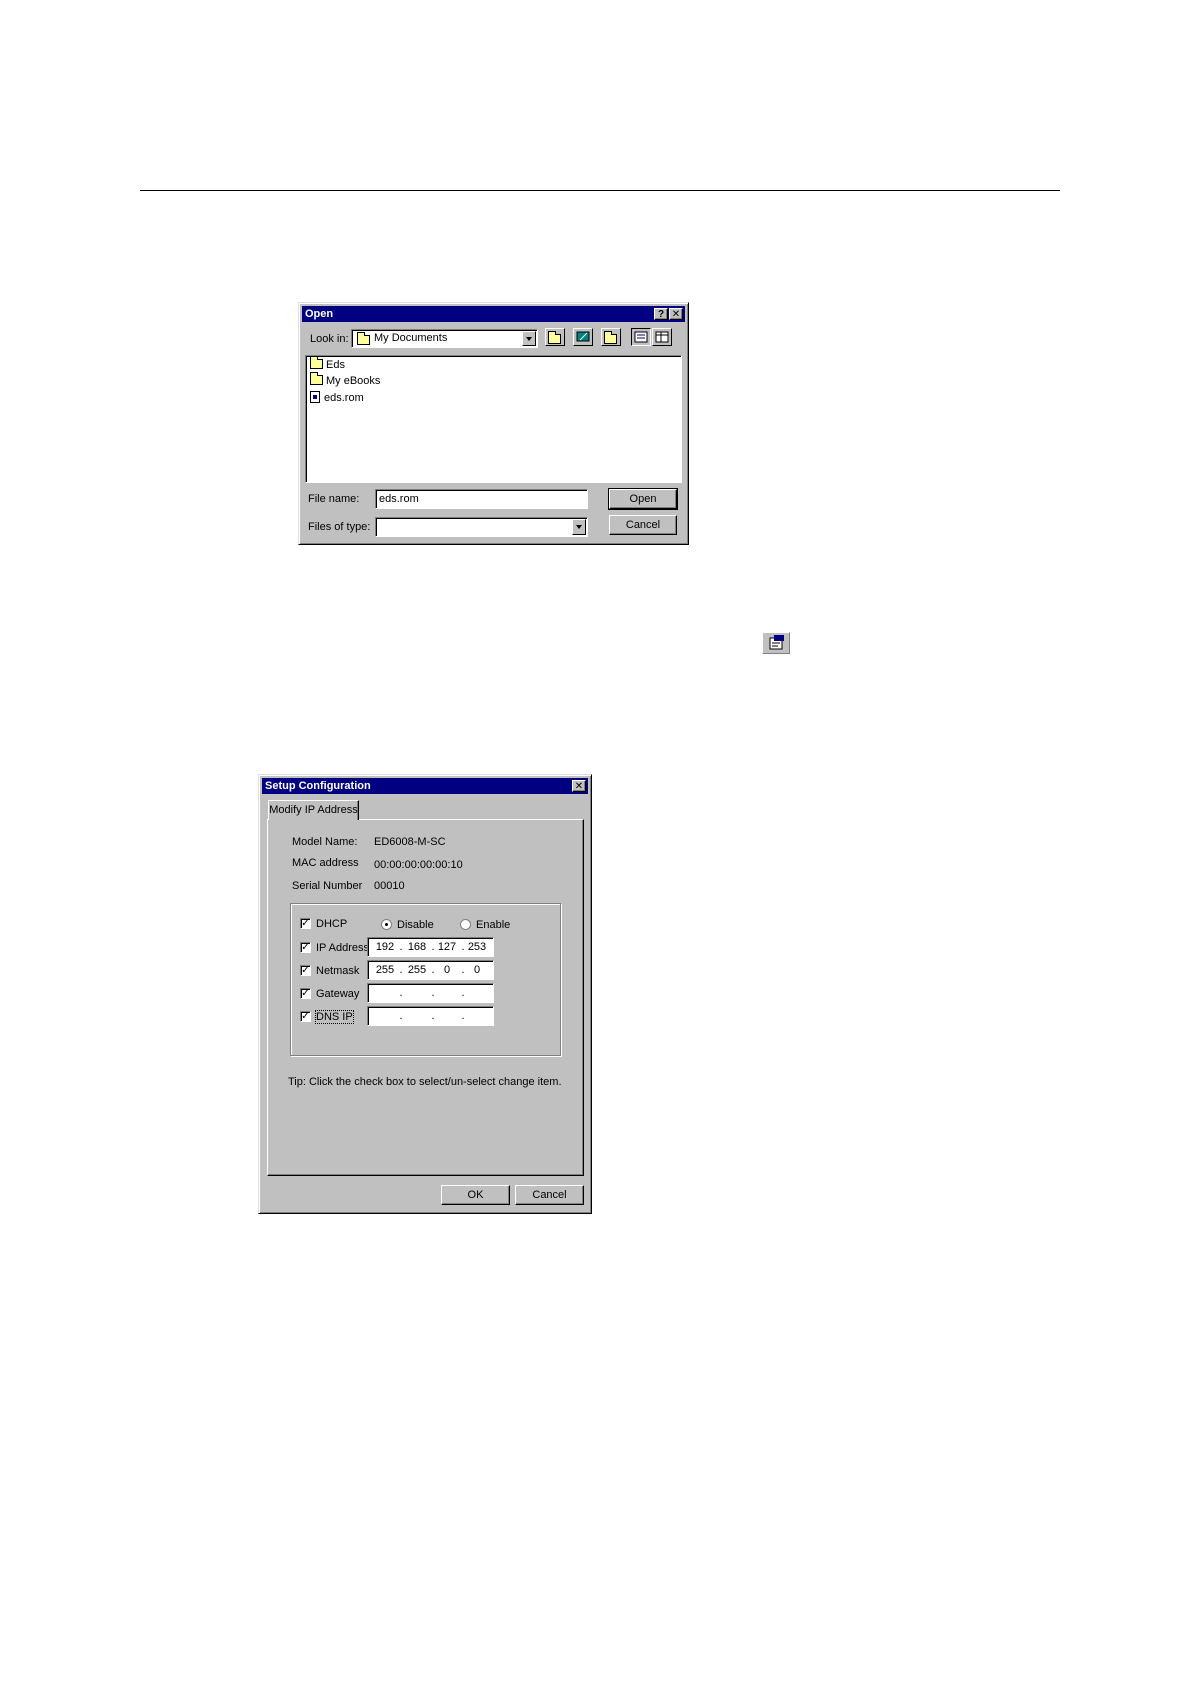  Describe the element at coordinates (329, 339) in the screenshot. I see `look-in-label: Look in:` at that location.